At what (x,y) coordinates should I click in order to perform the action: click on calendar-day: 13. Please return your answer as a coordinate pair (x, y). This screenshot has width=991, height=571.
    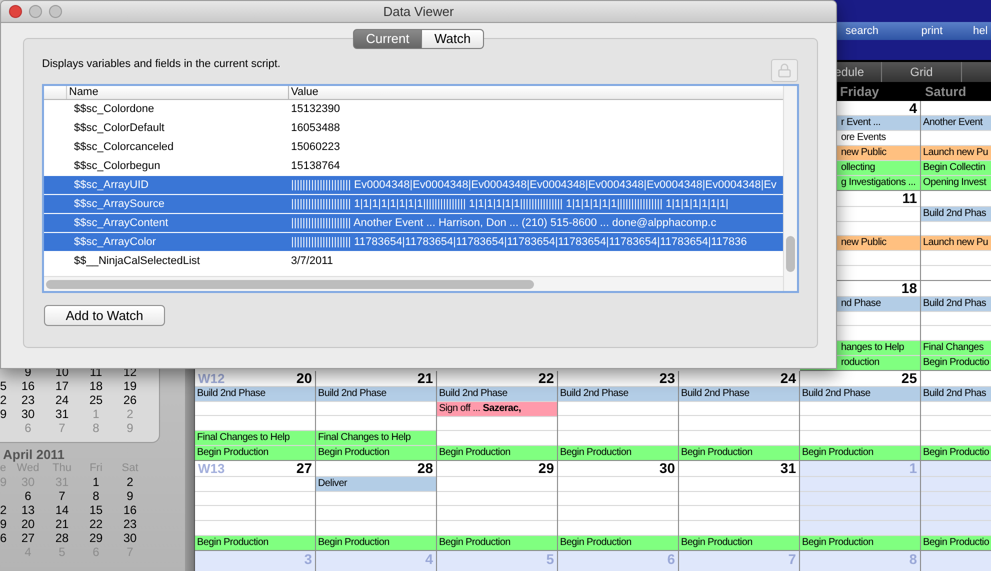
    Looking at the image, I should click on (28, 510).